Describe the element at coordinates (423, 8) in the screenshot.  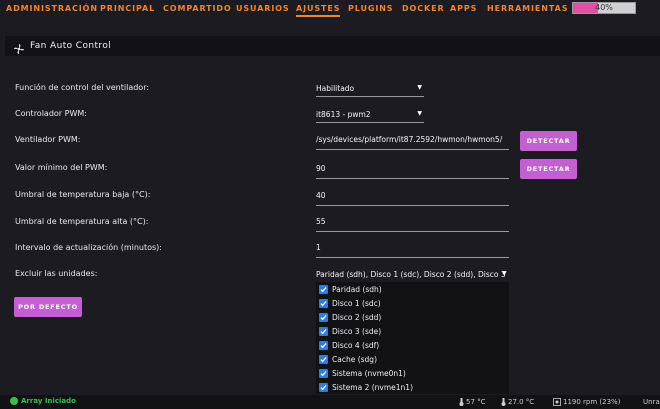
I see `nav-docker: DOCKER` at that location.